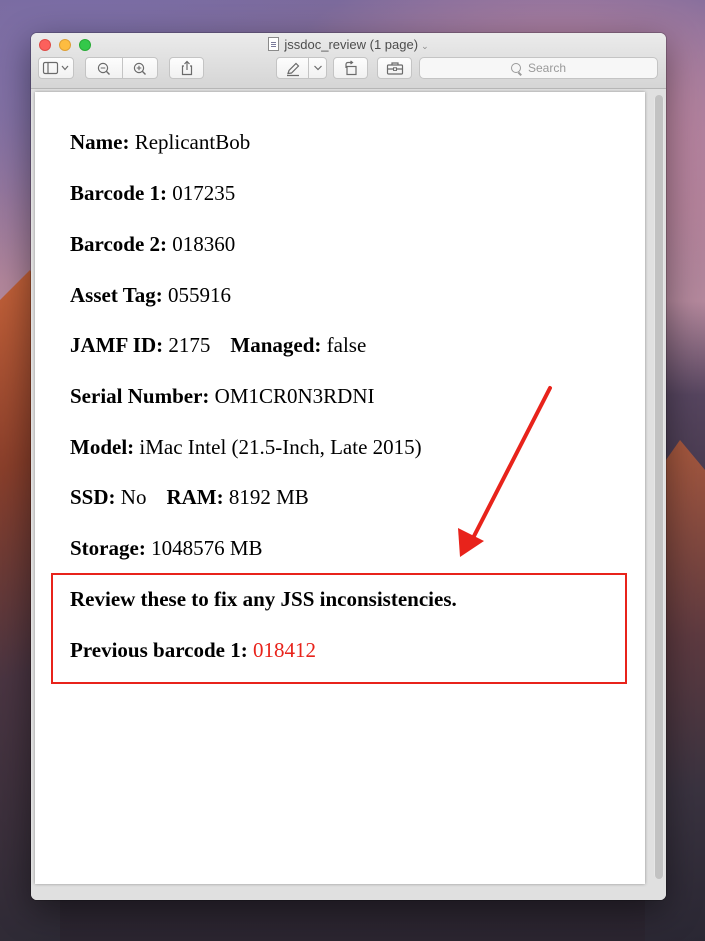 This screenshot has width=705, height=941. What do you see at coordinates (346, 345) in the screenshot?
I see `managed-value: false` at bounding box center [346, 345].